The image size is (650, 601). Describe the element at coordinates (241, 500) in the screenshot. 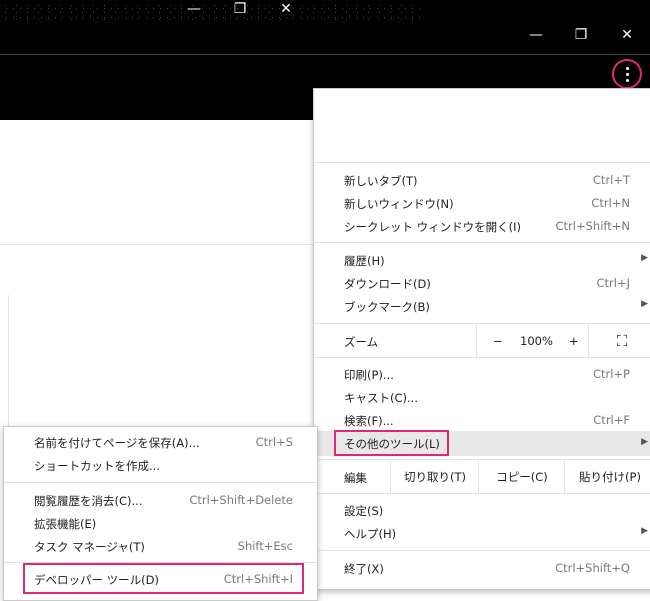

I see `menu-shortcut: Ctrl+Shift+Delete` at that location.